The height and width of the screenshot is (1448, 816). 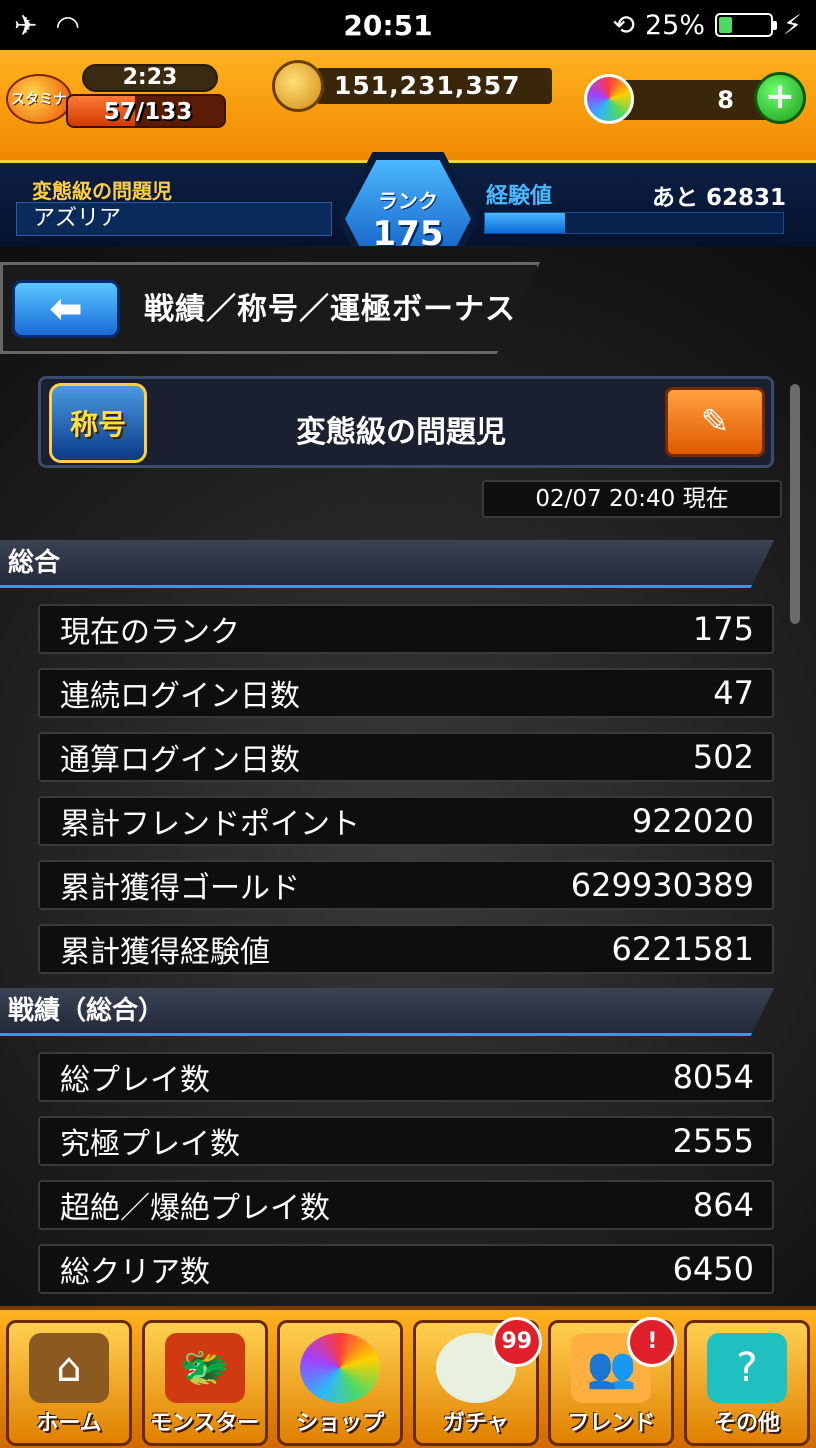 I want to click on stat-label: 累計獲得ゴールド, so click(x=180, y=888).